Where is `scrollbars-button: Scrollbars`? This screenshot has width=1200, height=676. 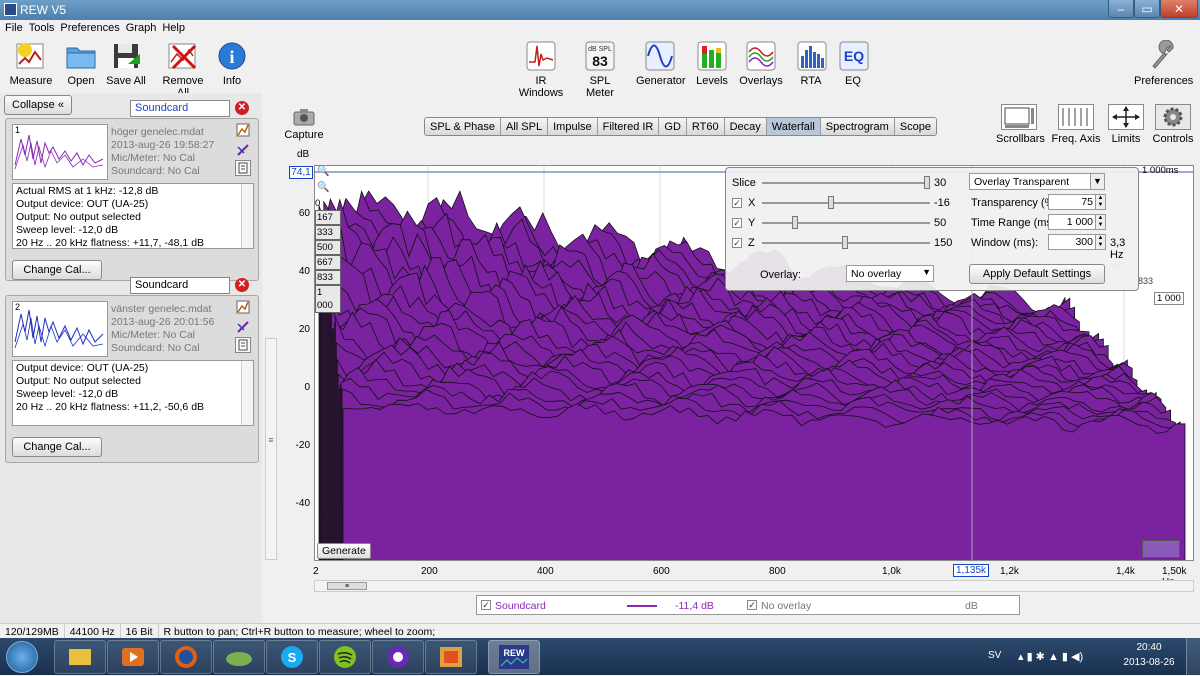 scrollbars-button: Scrollbars is located at coordinates (1020, 124).